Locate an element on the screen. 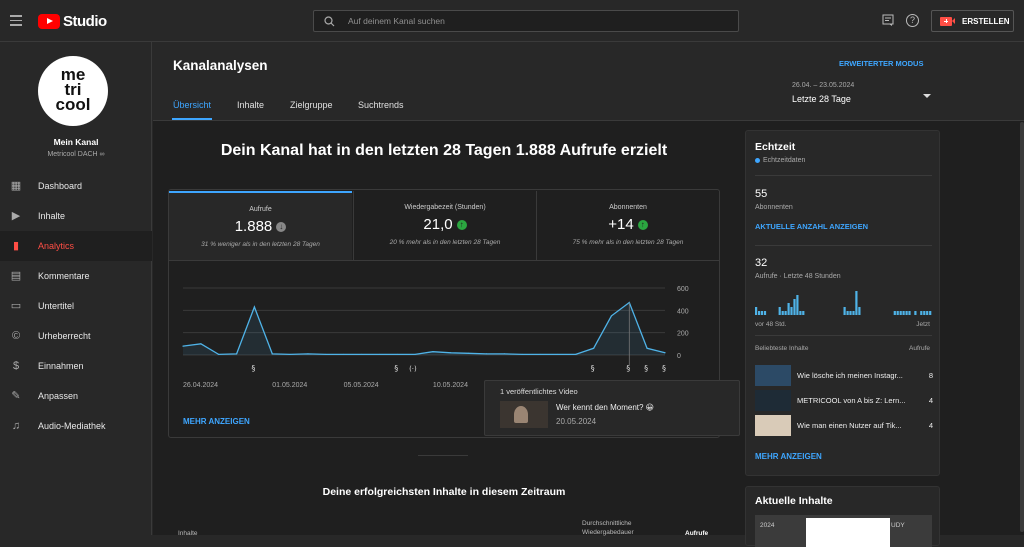 This screenshot has width=1024, height=547. list-item: Wie lösche ich meinen Instagr... 8 is located at coordinates (844, 376).